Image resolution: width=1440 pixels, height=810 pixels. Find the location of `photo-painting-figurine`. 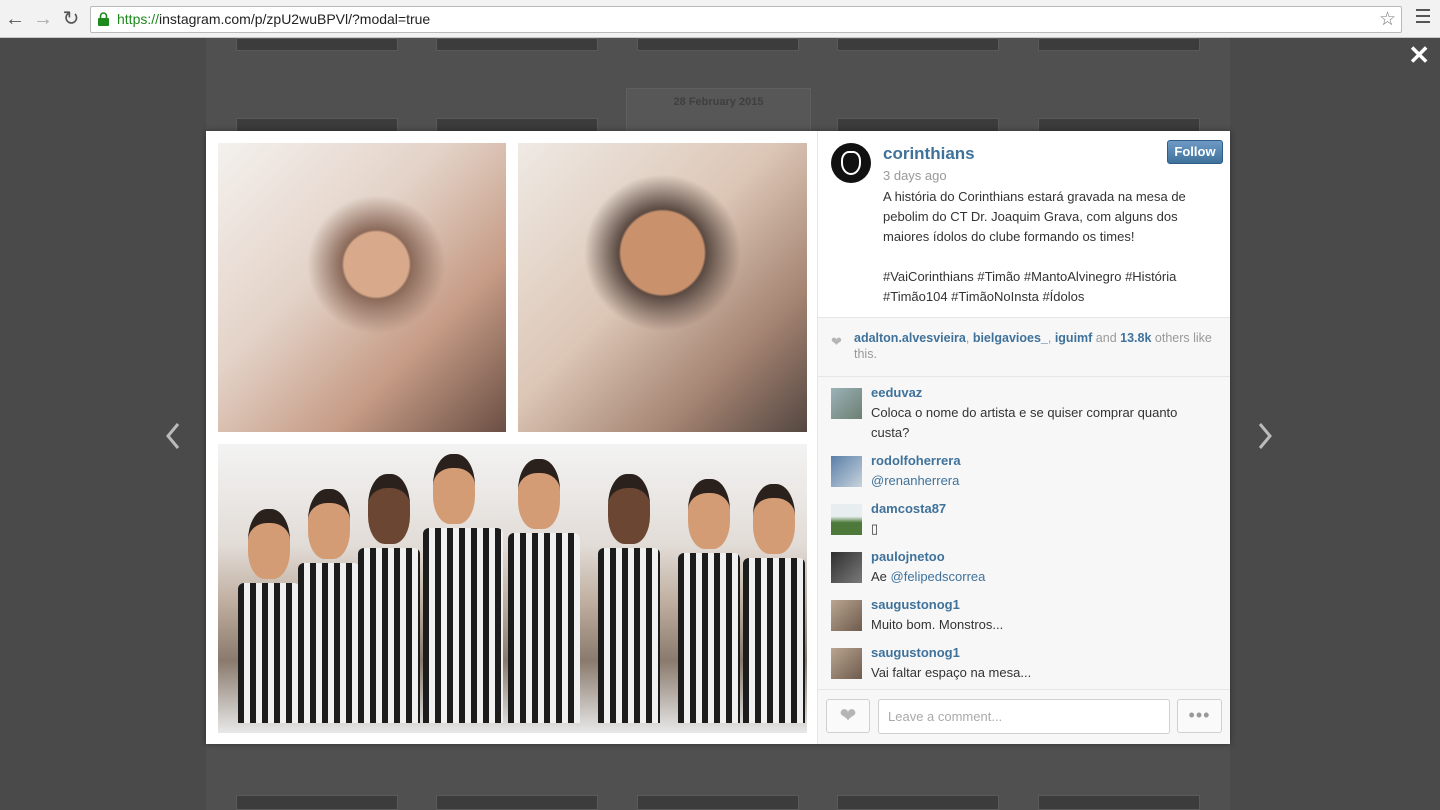

photo-painting-figurine is located at coordinates (362, 287).